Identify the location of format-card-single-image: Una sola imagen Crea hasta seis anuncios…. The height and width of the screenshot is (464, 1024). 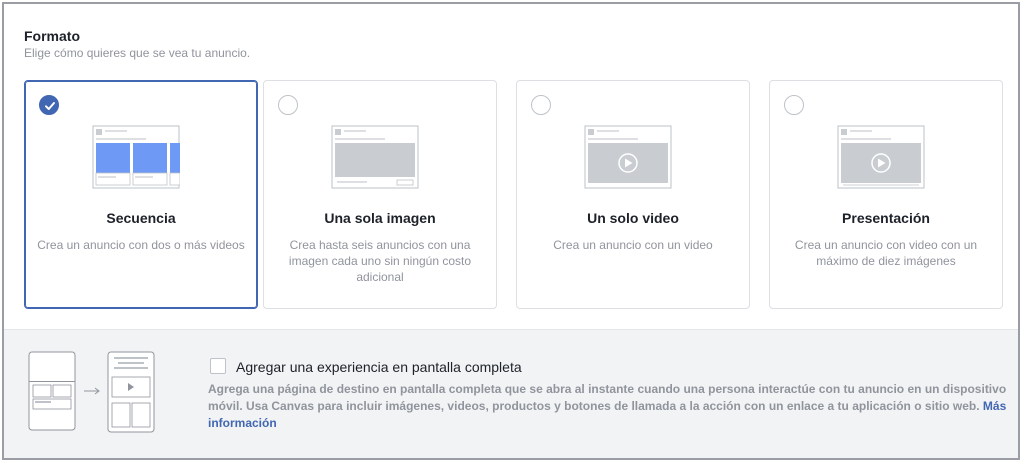
(380, 194).